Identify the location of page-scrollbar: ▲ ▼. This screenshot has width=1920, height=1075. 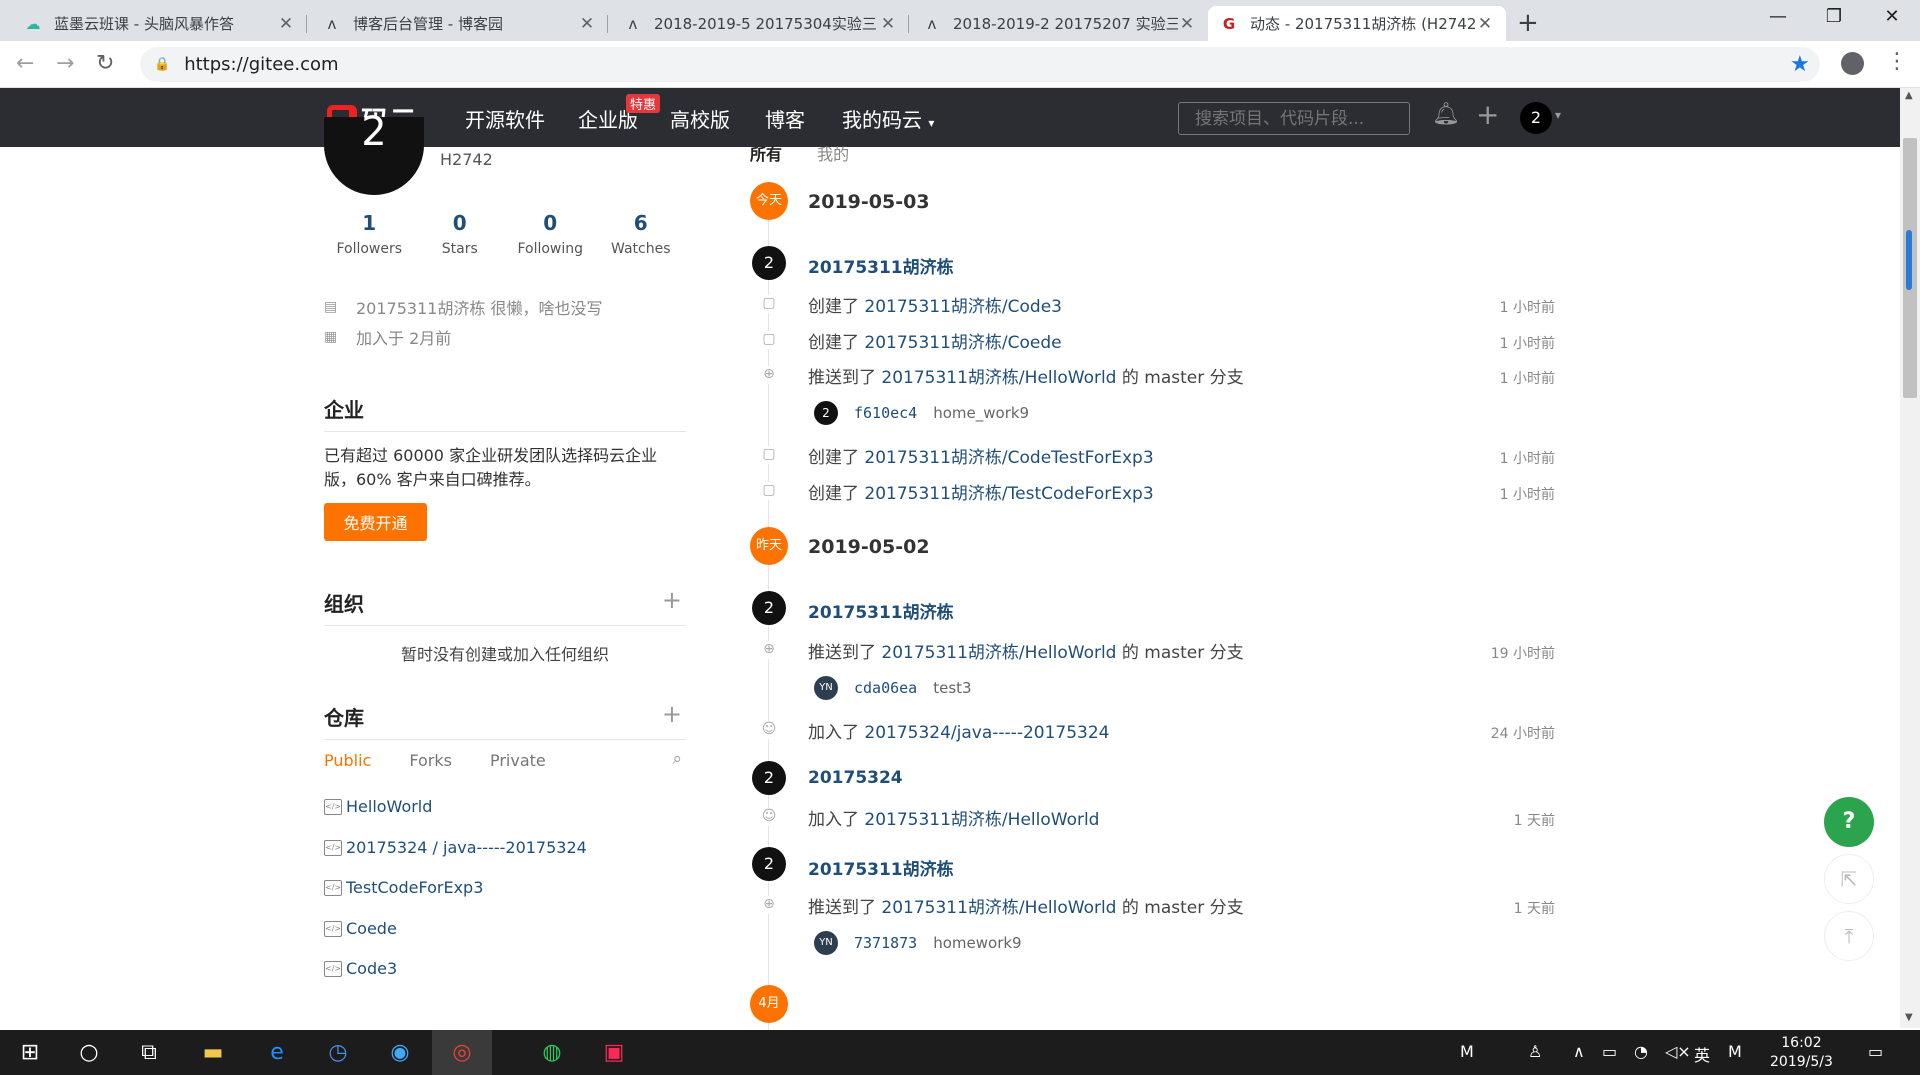
(1910, 558).